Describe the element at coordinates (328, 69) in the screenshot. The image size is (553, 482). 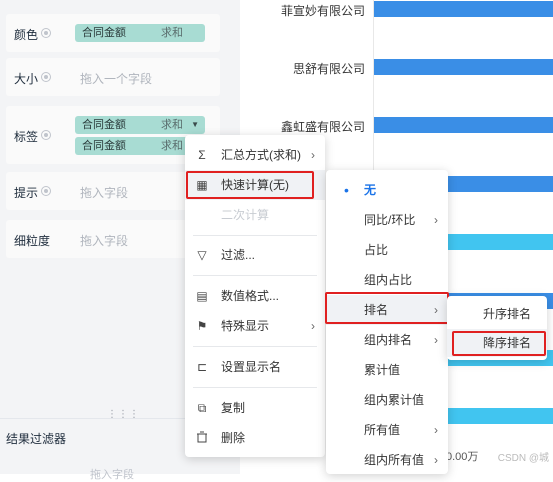
I see `category-label: 思舒有限公司` at that location.